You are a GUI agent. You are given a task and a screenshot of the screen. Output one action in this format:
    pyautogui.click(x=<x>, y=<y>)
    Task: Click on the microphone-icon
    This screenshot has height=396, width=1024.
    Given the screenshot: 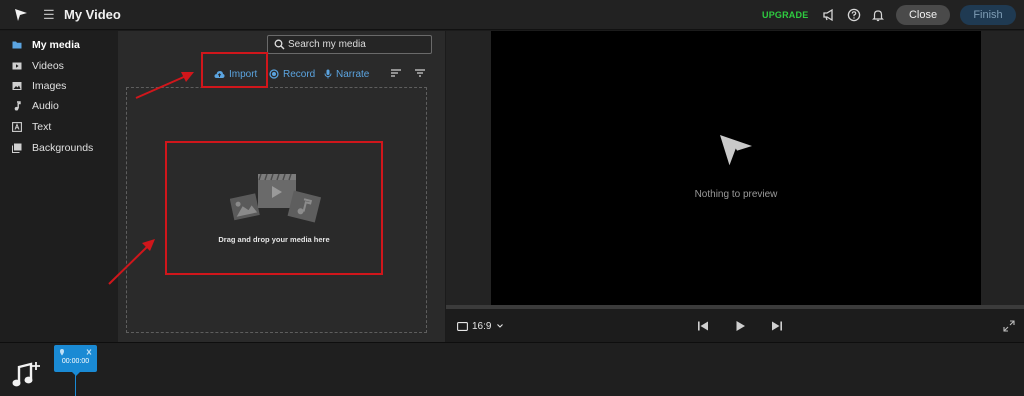 What is the action you would take?
    pyautogui.click(x=328, y=74)
    